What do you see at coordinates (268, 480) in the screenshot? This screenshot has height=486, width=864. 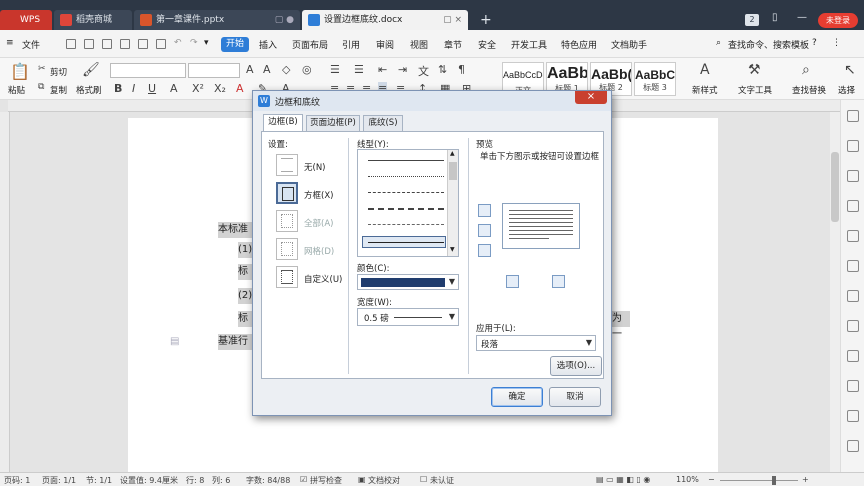 I see `status-words: 字数: 84/88` at bounding box center [268, 480].